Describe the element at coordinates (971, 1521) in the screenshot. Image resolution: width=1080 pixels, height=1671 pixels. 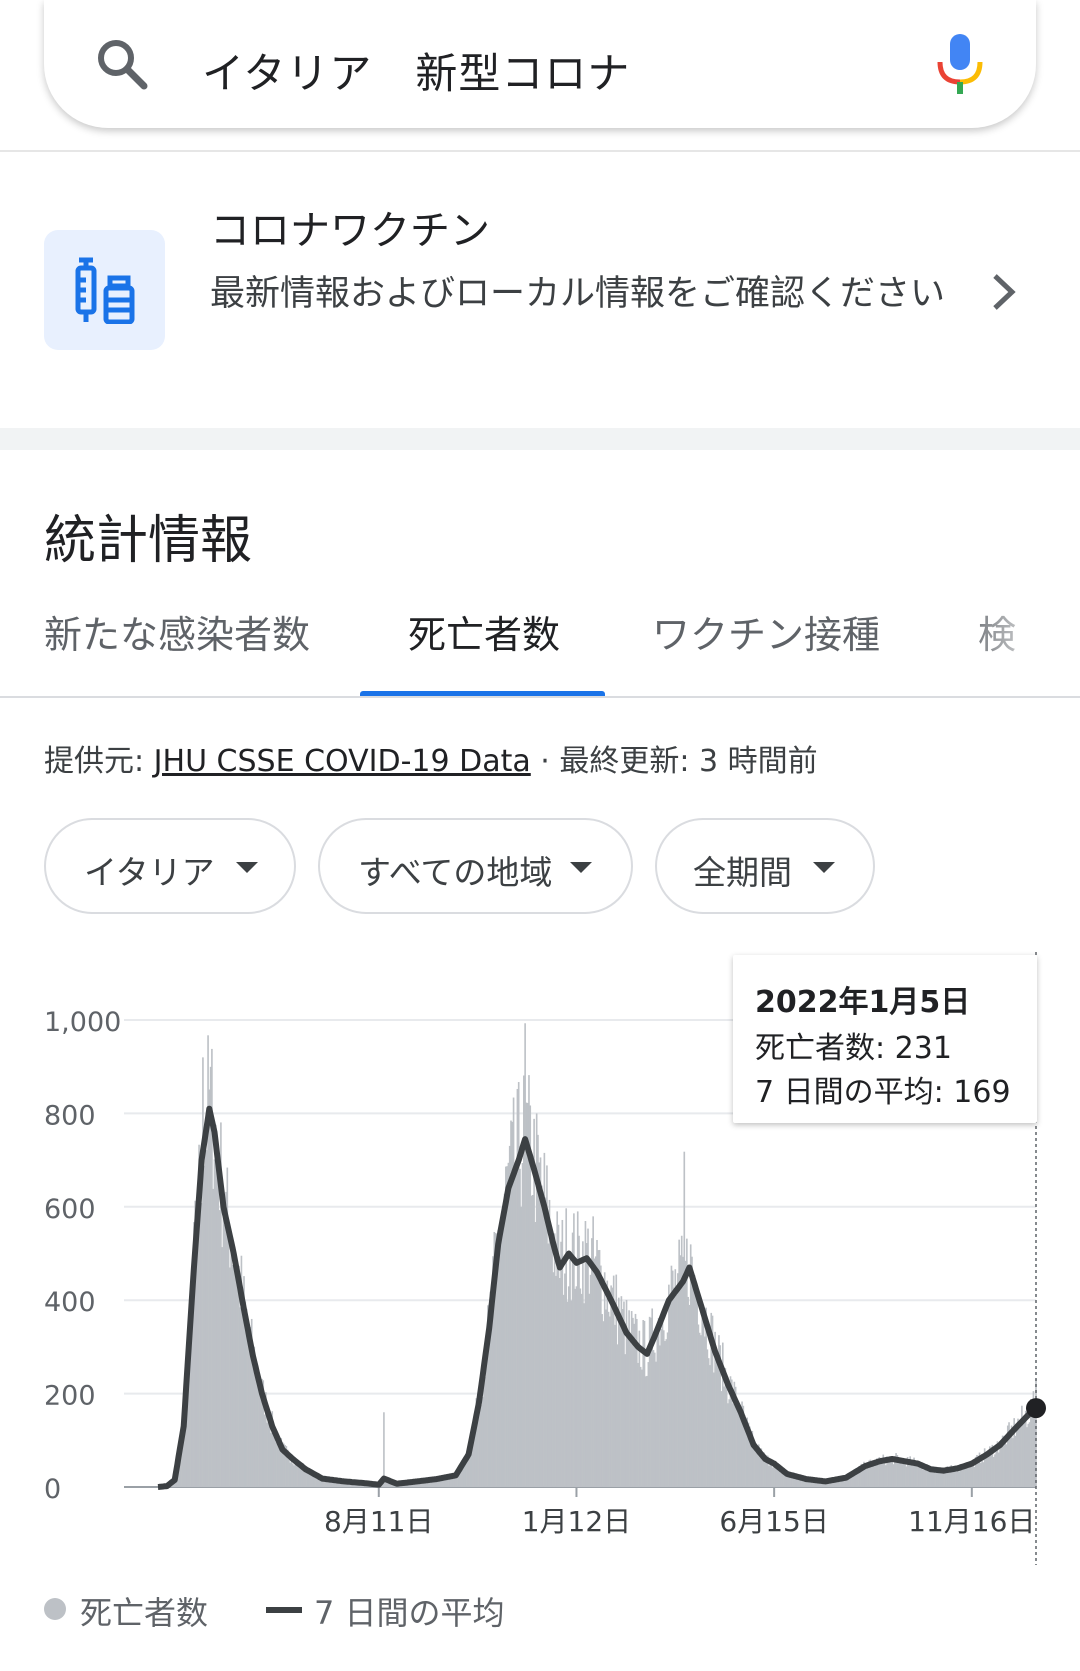
I see `x-tick-label: 11月16日` at that location.